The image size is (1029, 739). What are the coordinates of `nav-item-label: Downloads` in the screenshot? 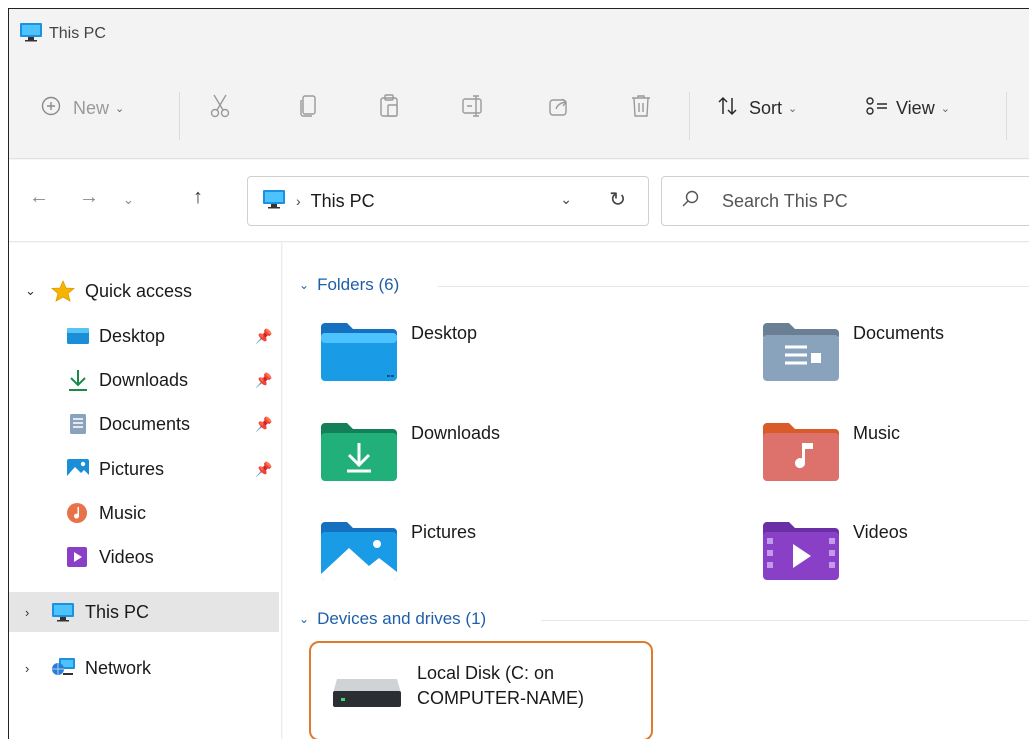 It's located at (144, 379).